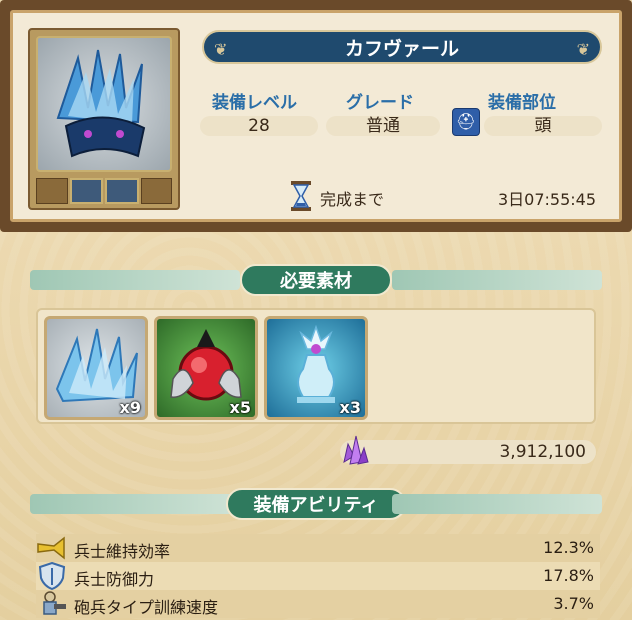 The height and width of the screenshot is (620, 632). What do you see at coordinates (104, 191) in the screenshot?
I see `gem-slots` at bounding box center [104, 191].